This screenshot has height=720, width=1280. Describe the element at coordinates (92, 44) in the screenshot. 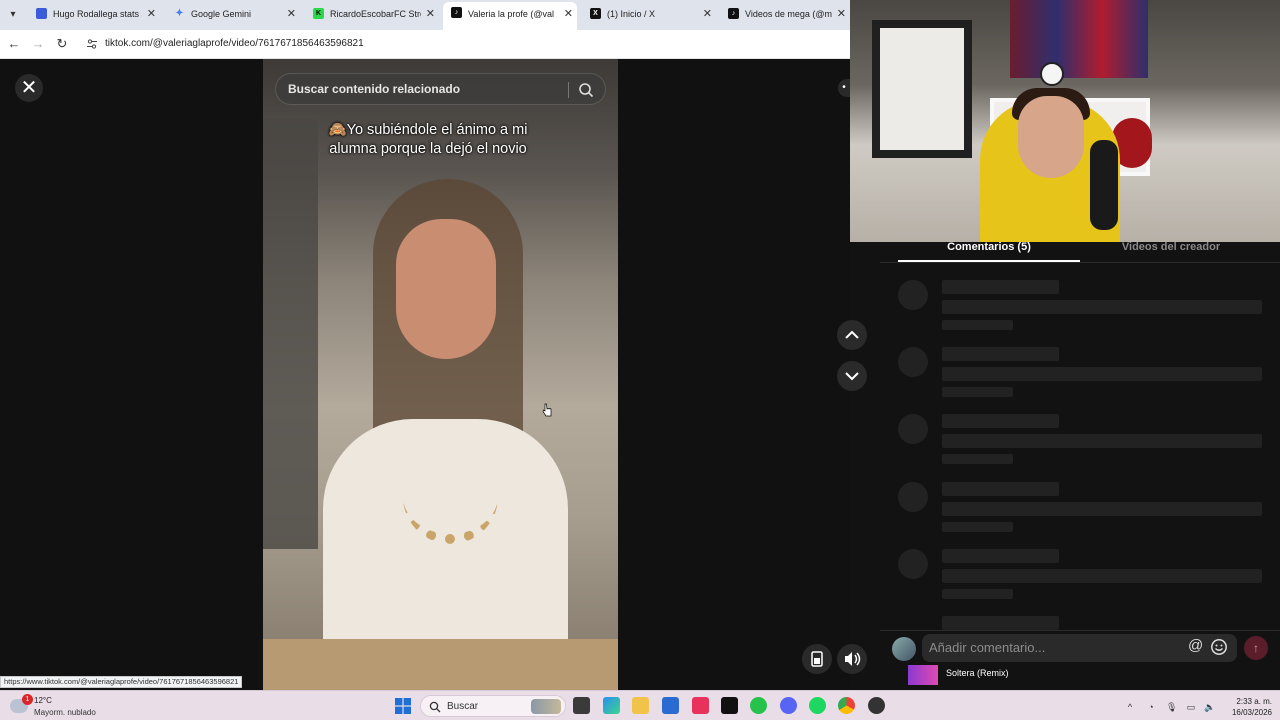

I see `site-info-icon` at that location.